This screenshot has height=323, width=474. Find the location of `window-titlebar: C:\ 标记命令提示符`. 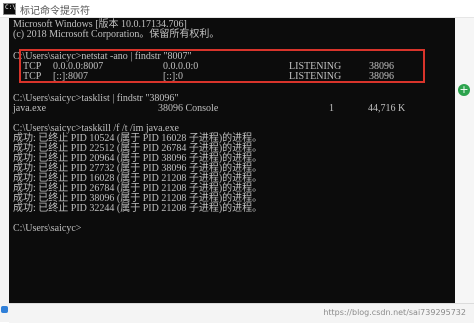

window-titlebar: C:\ 标记命令提示符 is located at coordinates (237, 9).